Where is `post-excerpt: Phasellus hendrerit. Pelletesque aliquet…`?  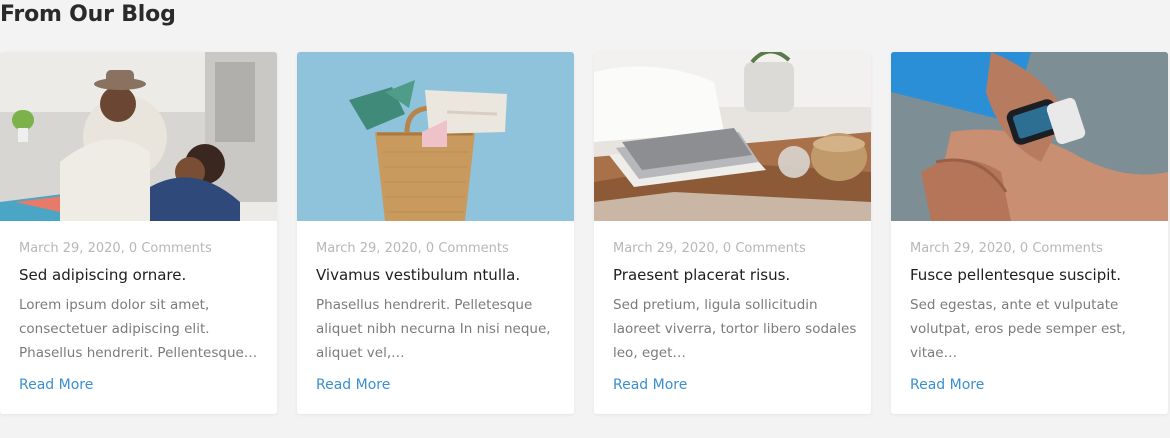 post-excerpt: Phasellus hendrerit. Pelletesque aliquet… is located at coordinates (433, 329).